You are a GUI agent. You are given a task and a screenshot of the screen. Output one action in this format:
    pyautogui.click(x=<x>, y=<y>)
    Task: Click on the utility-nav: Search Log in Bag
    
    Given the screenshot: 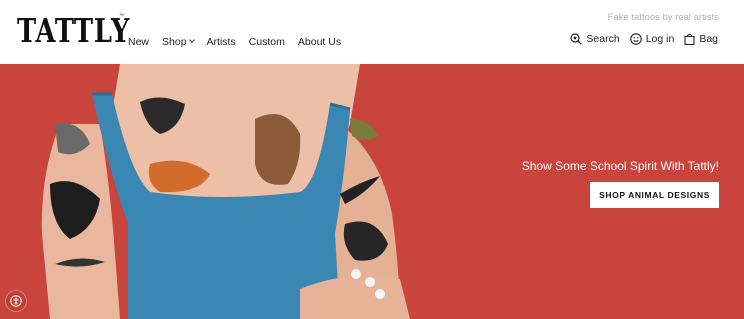 What is the action you would take?
    pyautogui.click(x=639, y=39)
    